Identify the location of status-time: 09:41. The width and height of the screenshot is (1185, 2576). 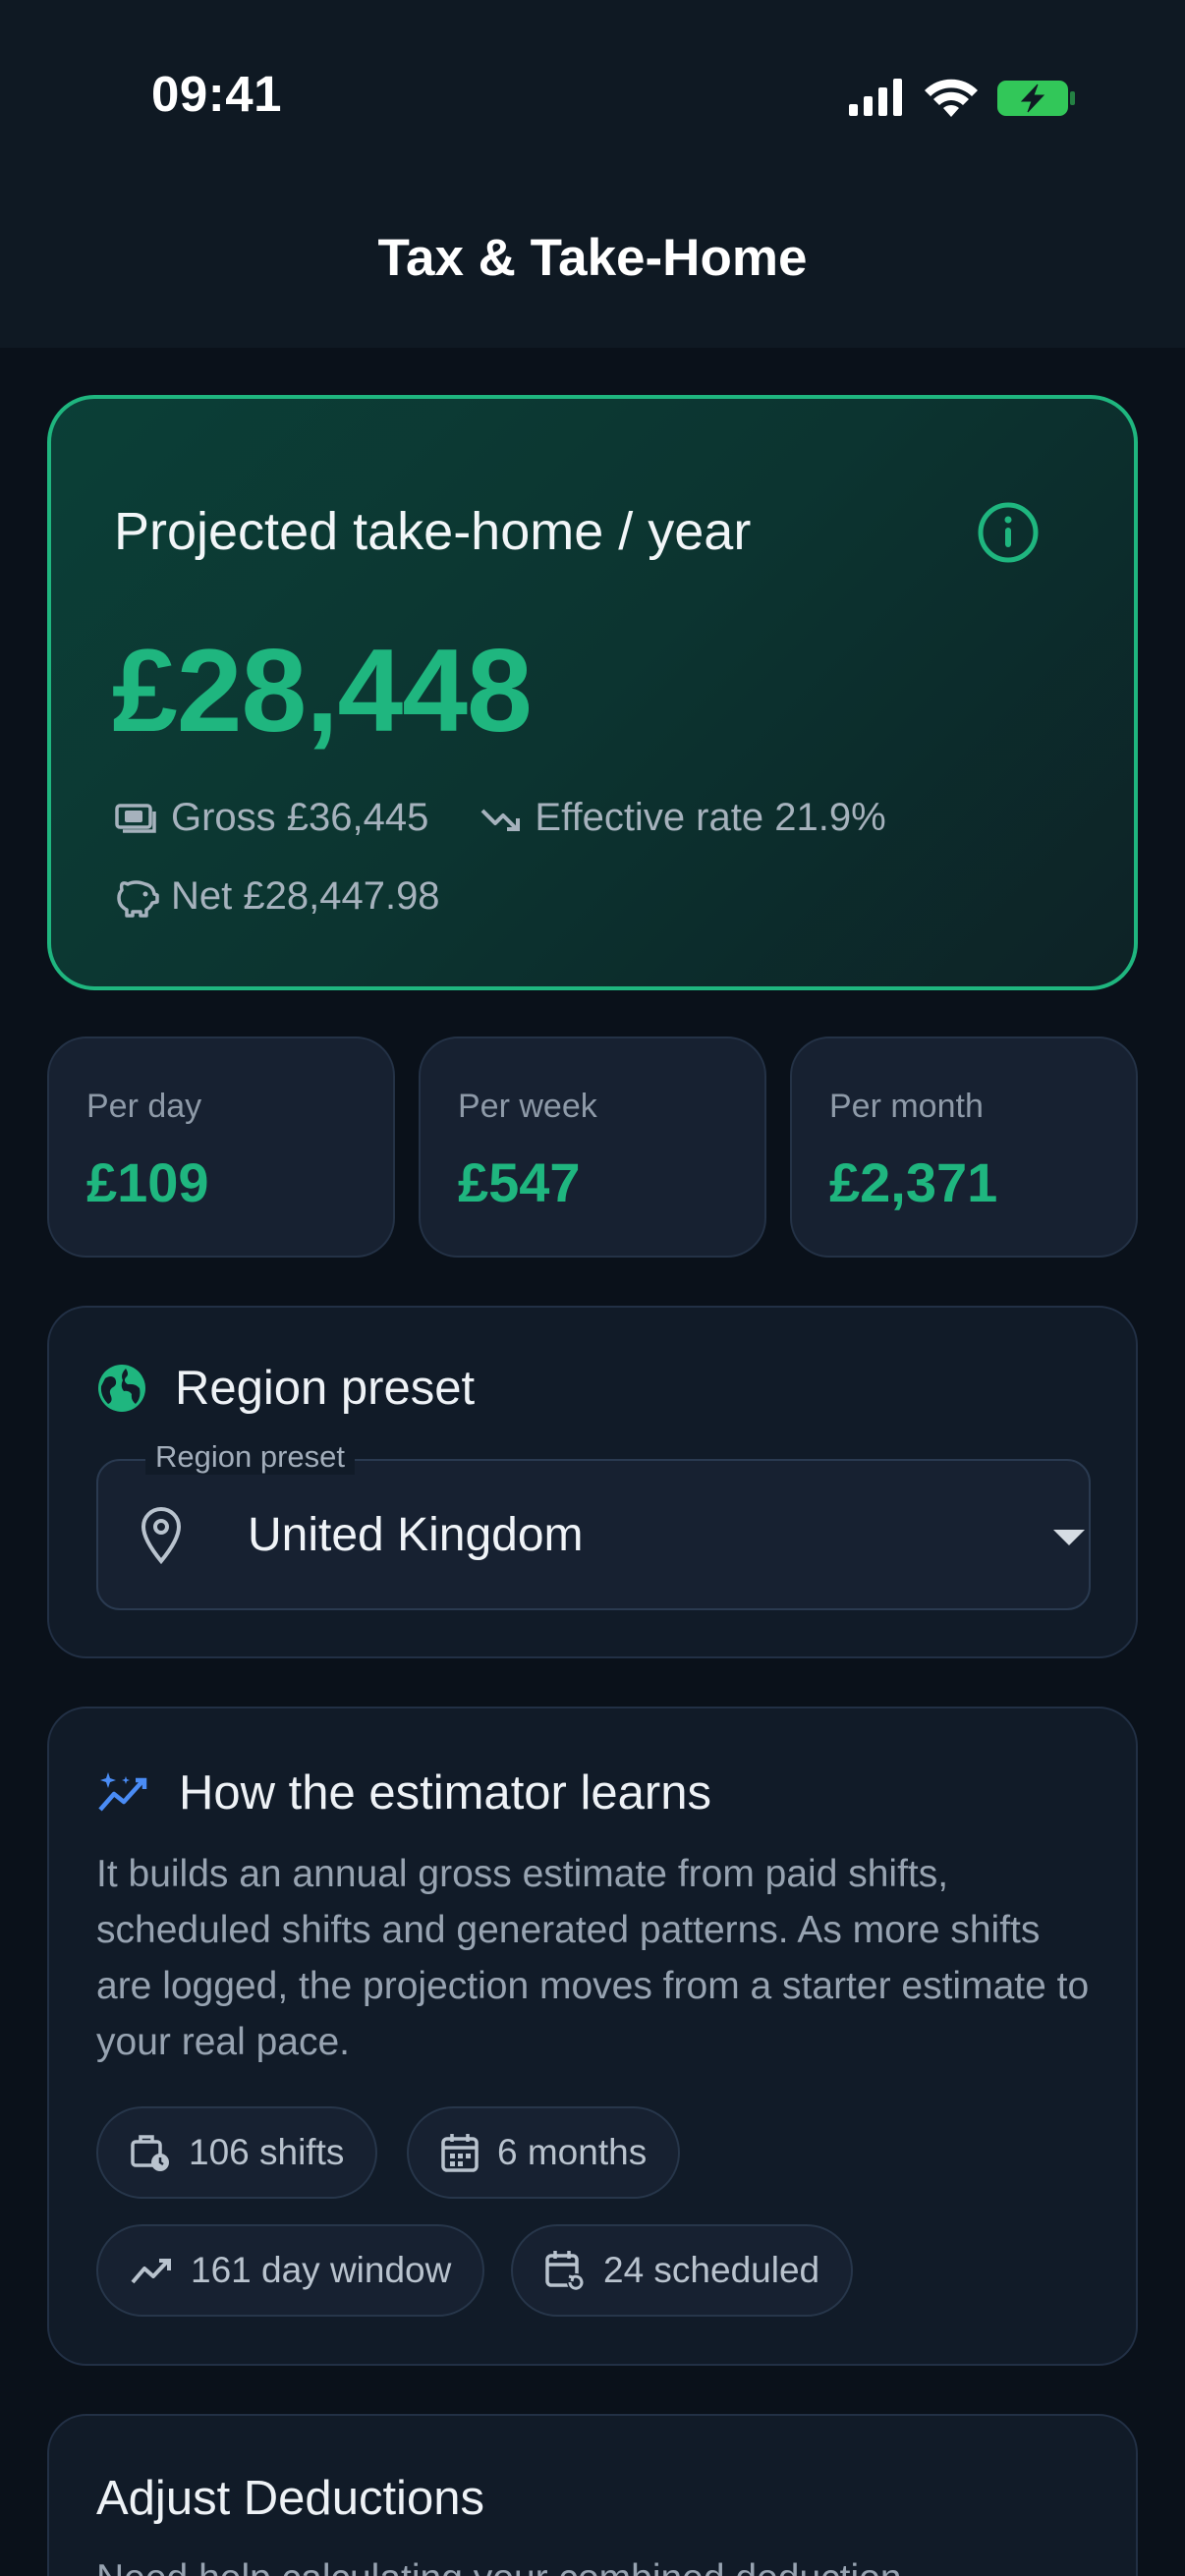
(216, 94).